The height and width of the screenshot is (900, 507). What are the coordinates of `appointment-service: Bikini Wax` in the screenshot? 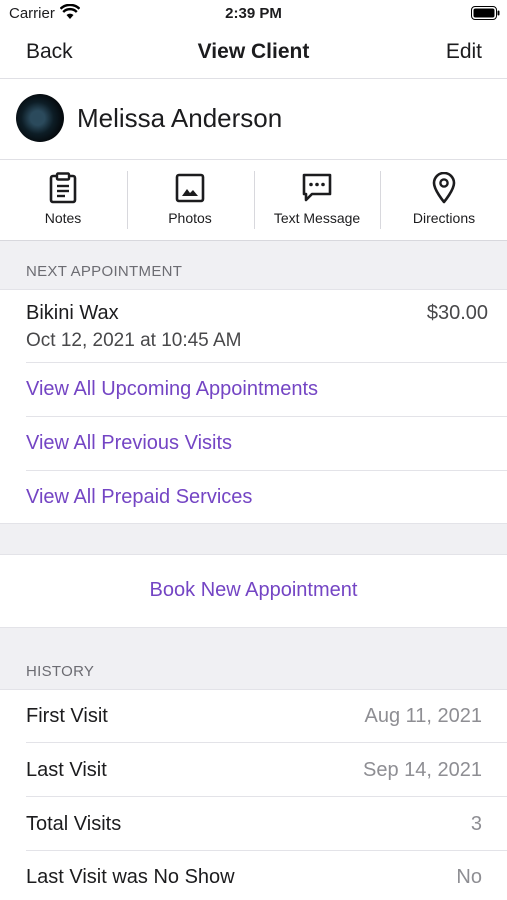 It's located at (72, 313).